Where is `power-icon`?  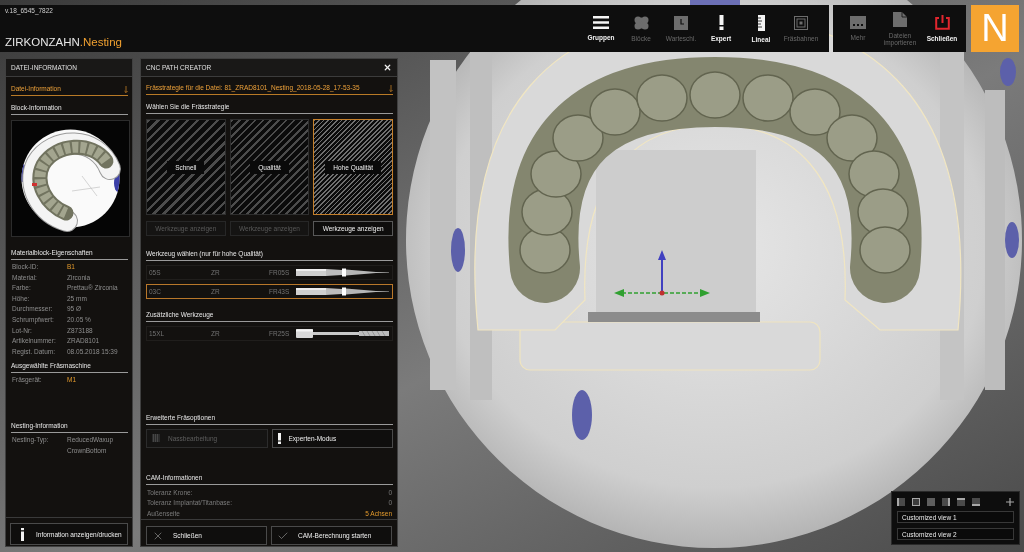
power-icon is located at coordinates (942, 22).